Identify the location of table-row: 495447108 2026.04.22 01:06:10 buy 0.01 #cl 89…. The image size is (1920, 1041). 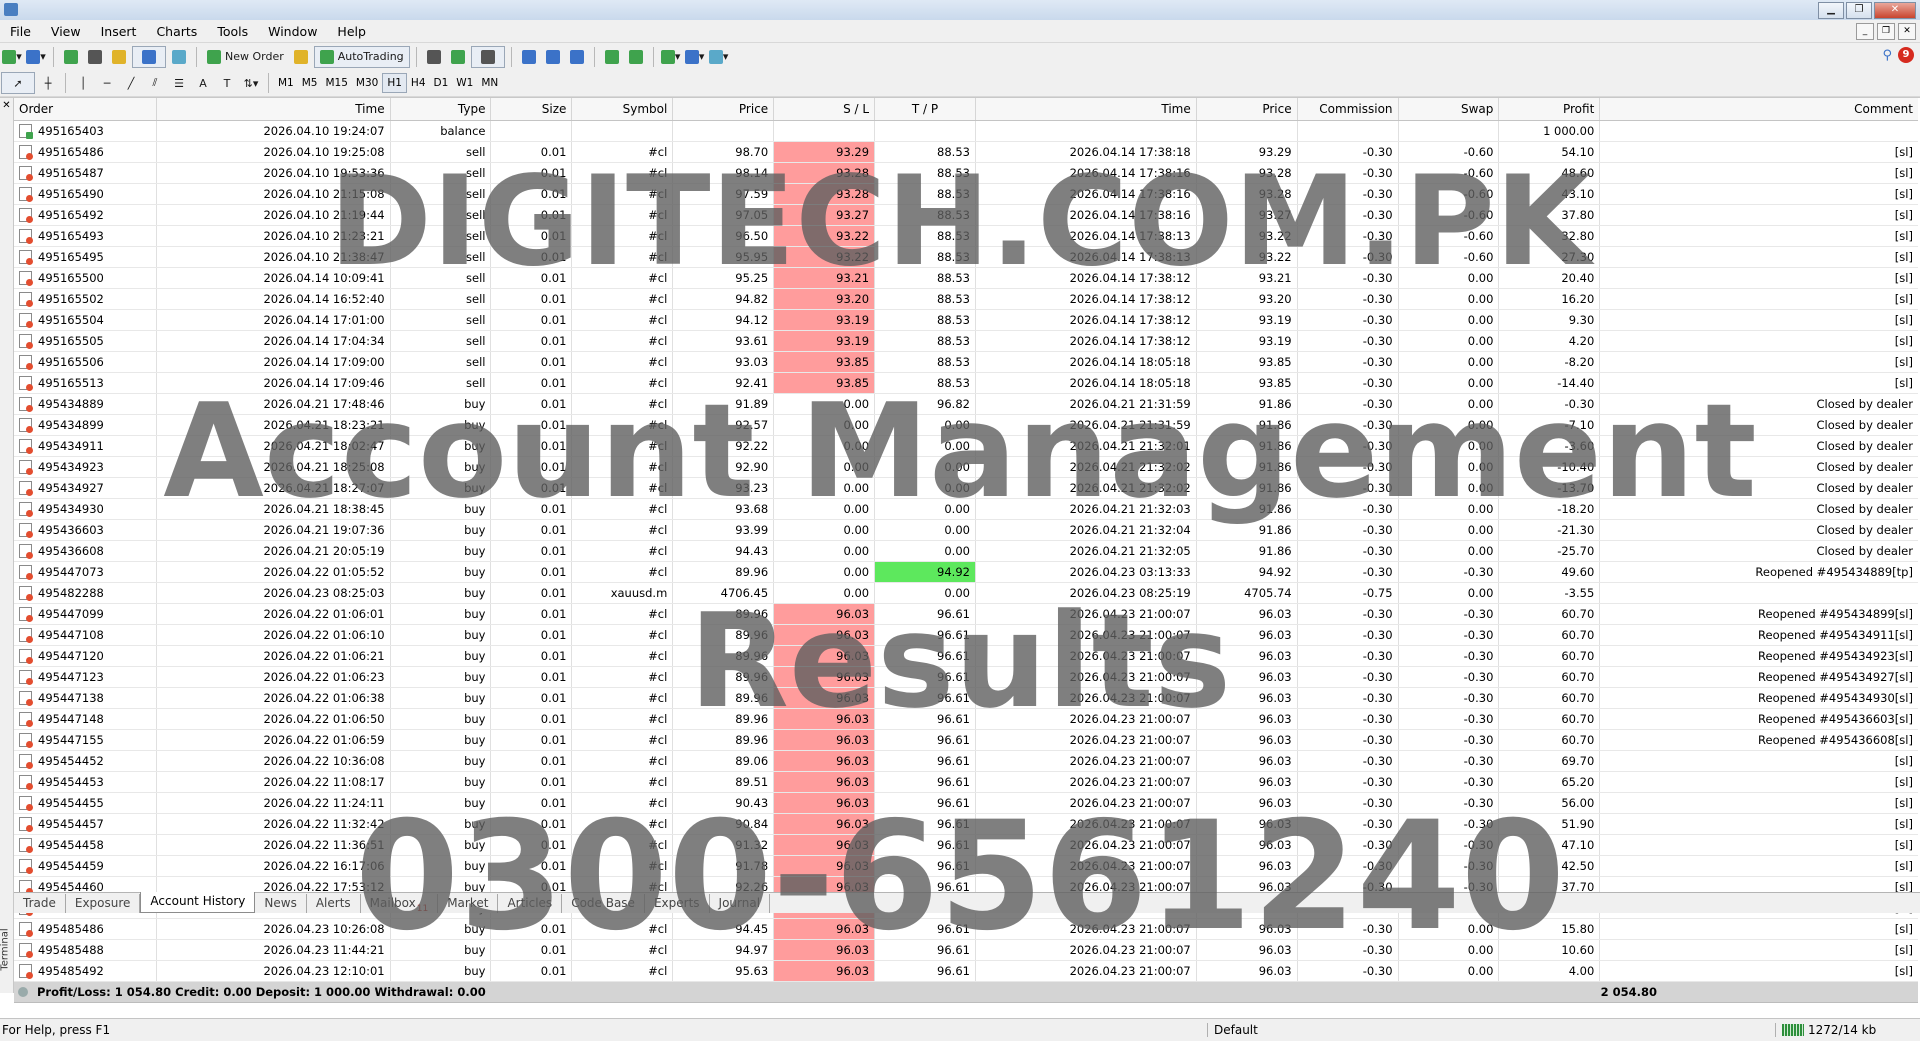
(966, 635).